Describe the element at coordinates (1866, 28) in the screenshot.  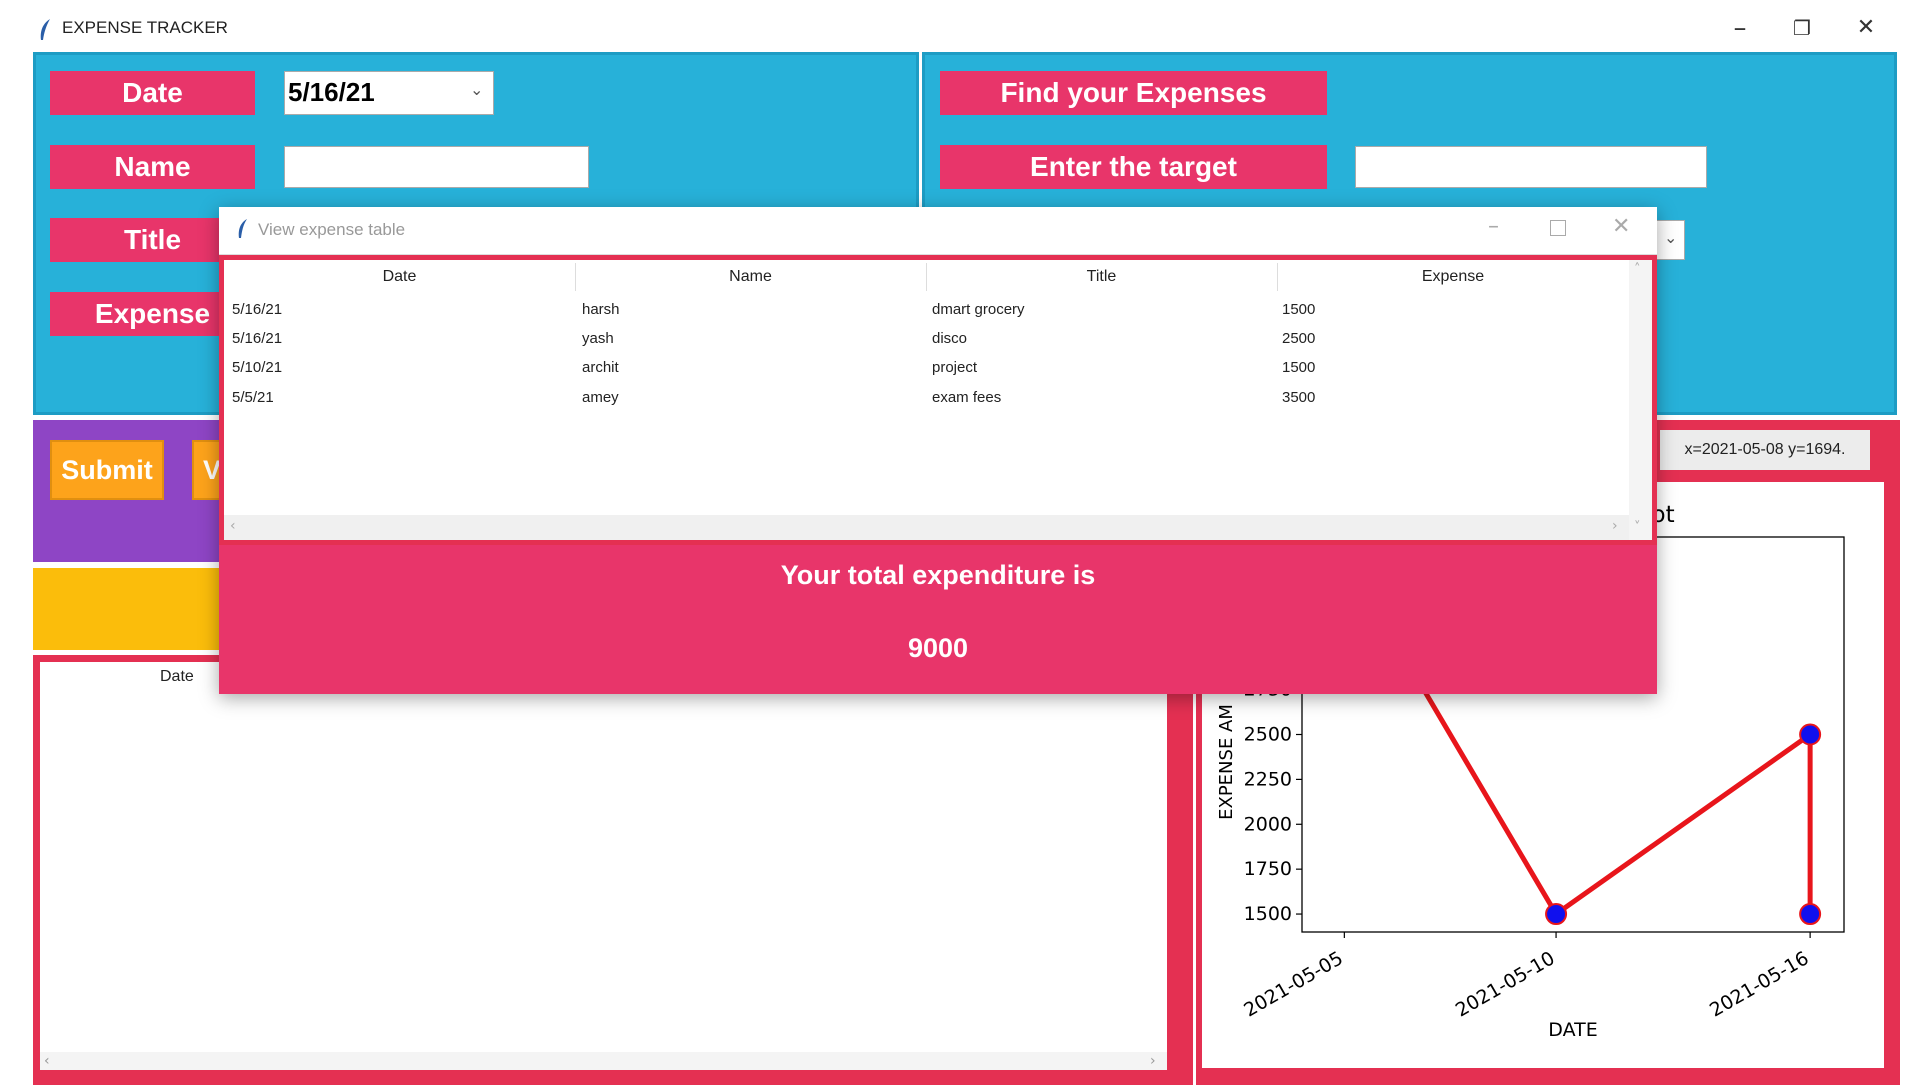
I see `close-button: ✕` at that location.